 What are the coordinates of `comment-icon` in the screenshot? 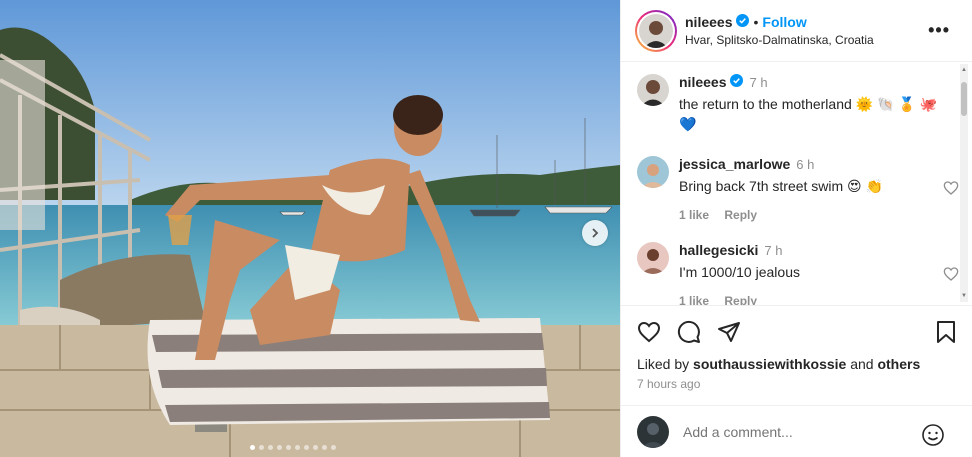 It's located at (689, 332).